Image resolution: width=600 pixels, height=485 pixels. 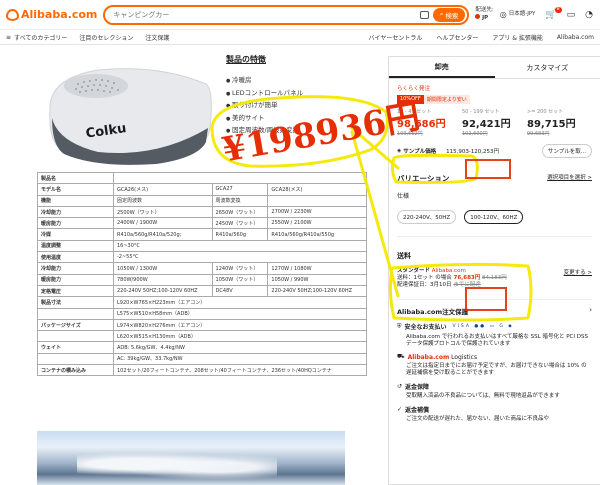 I want to click on spec-key: モデル名, so click(x=75, y=189).